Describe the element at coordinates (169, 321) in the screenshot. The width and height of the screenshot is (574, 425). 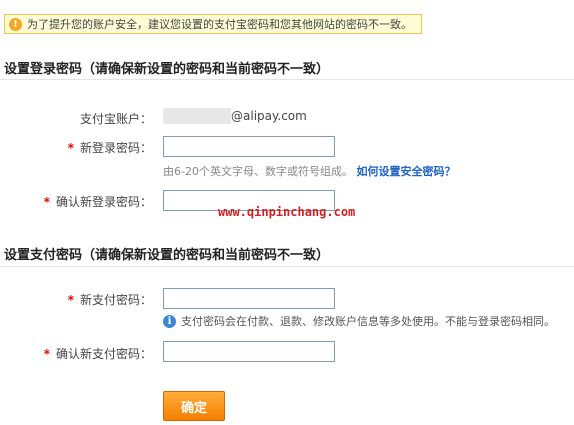
I see `info-icon: i` at that location.